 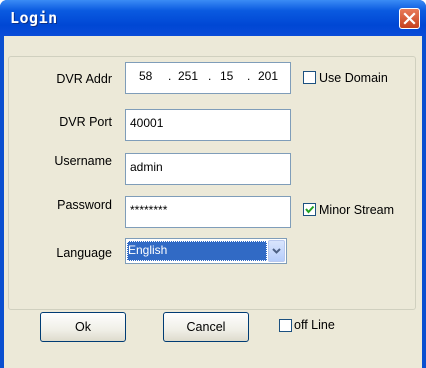 I want to click on off-line-checkbox, so click(x=285, y=325).